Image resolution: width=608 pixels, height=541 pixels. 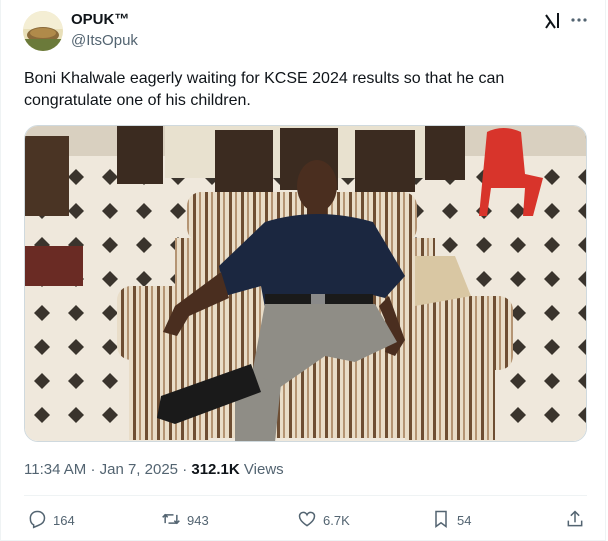 I want to click on reply-icon, so click(x=37, y=520).